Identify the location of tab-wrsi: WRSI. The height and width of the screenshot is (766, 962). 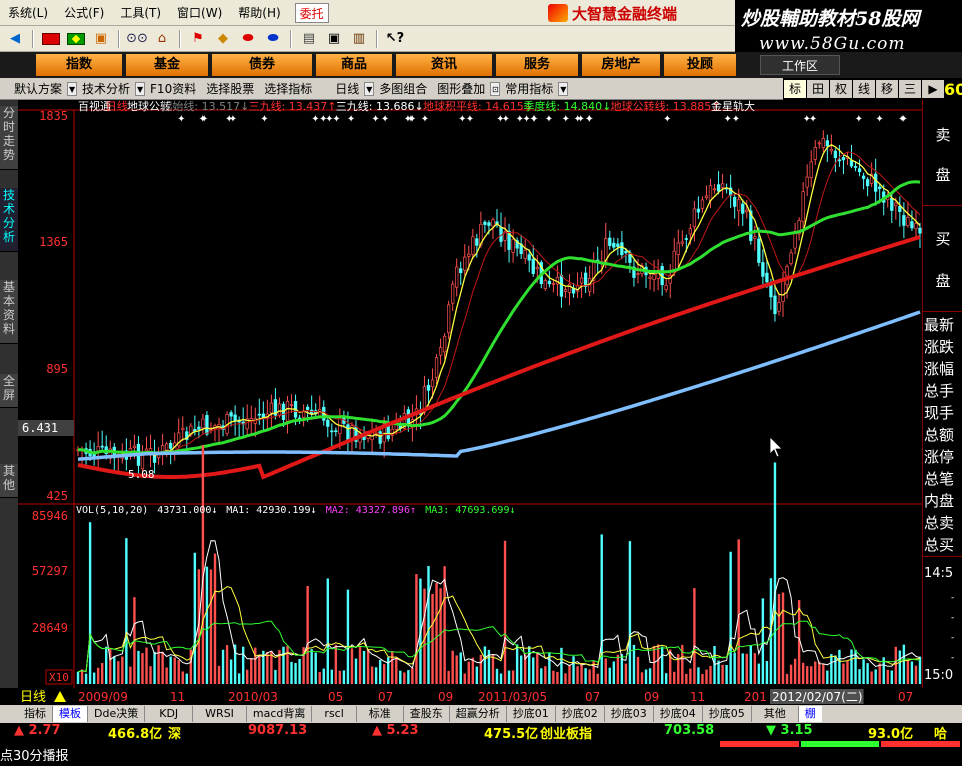
(220, 714).